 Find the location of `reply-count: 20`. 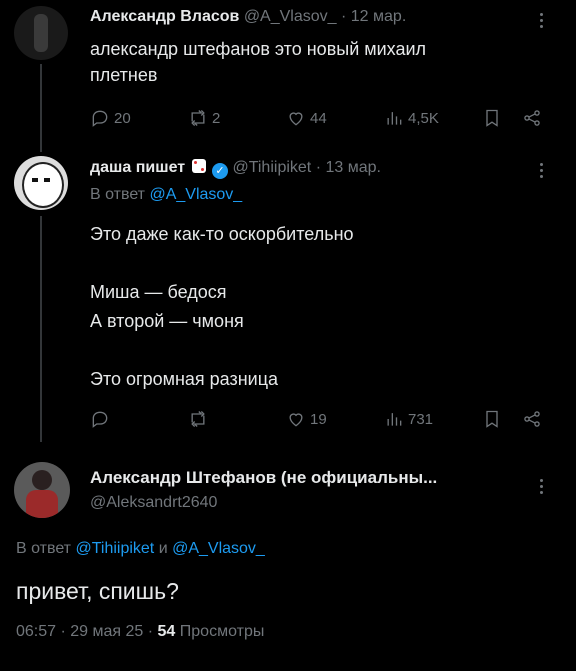

reply-count: 20 is located at coordinates (122, 118).